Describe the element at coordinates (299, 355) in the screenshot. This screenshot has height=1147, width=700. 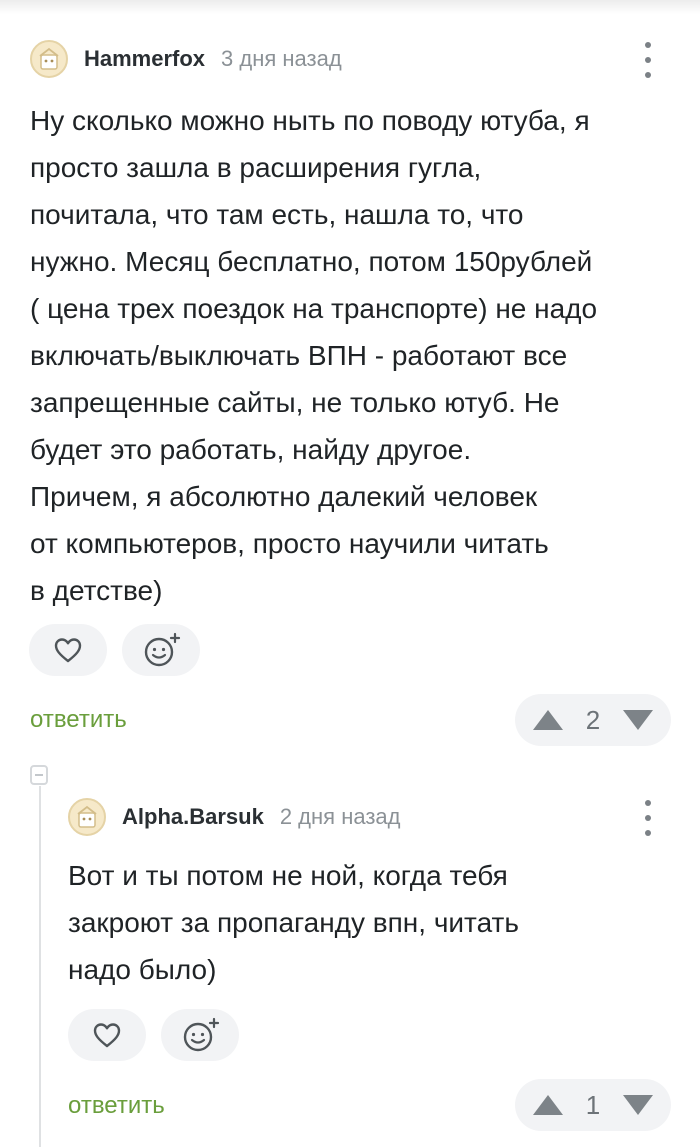
I see `comment-text-line: включать/выключать ВПН - работают все` at that location.